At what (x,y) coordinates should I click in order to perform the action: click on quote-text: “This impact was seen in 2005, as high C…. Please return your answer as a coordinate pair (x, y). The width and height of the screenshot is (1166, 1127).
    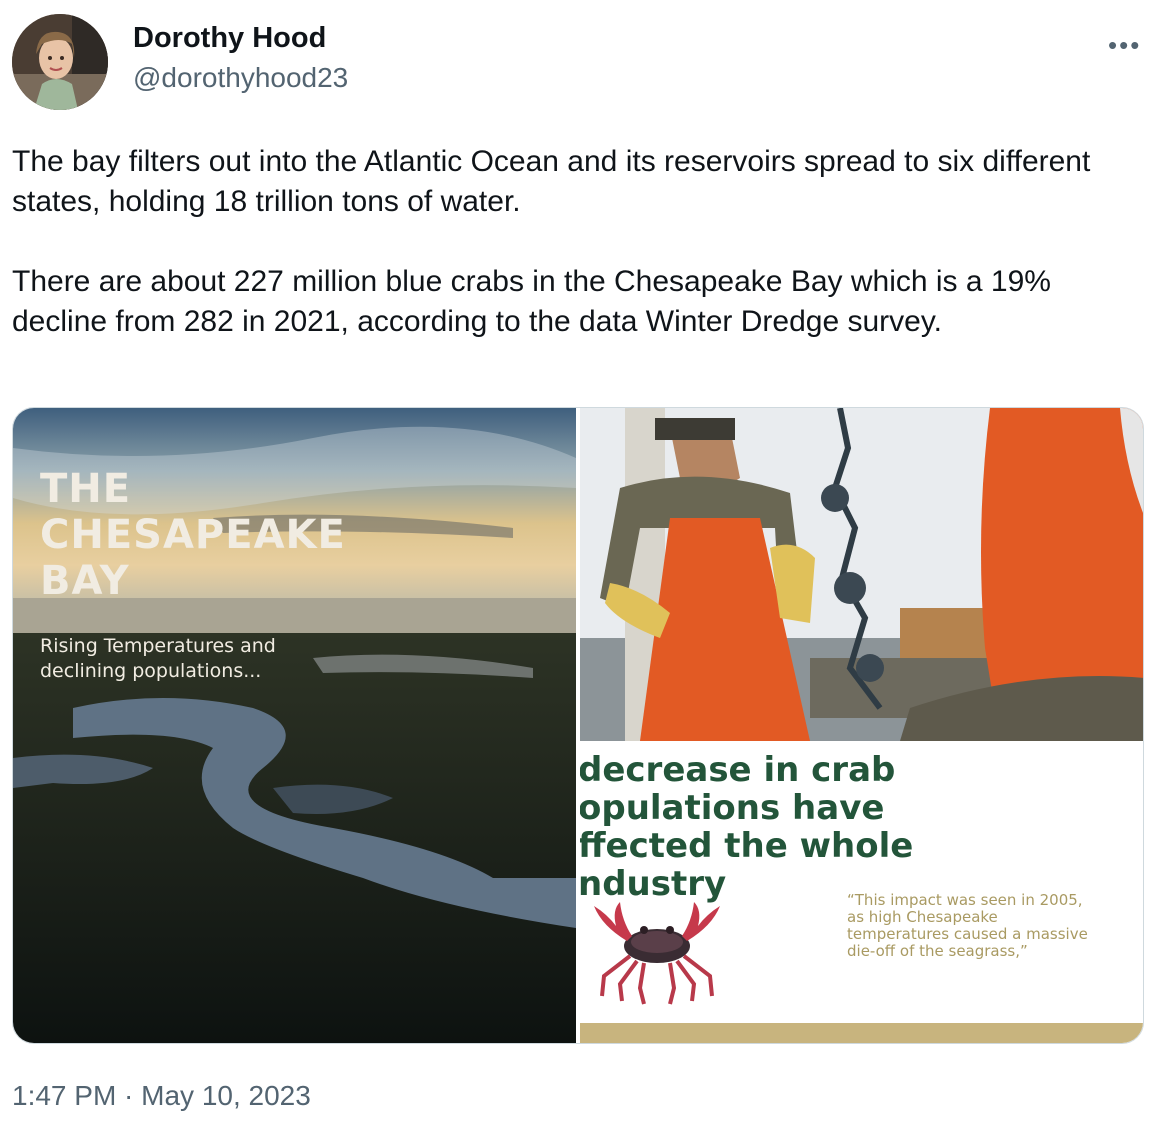
    Looking at the image, I should click on (995, 925).